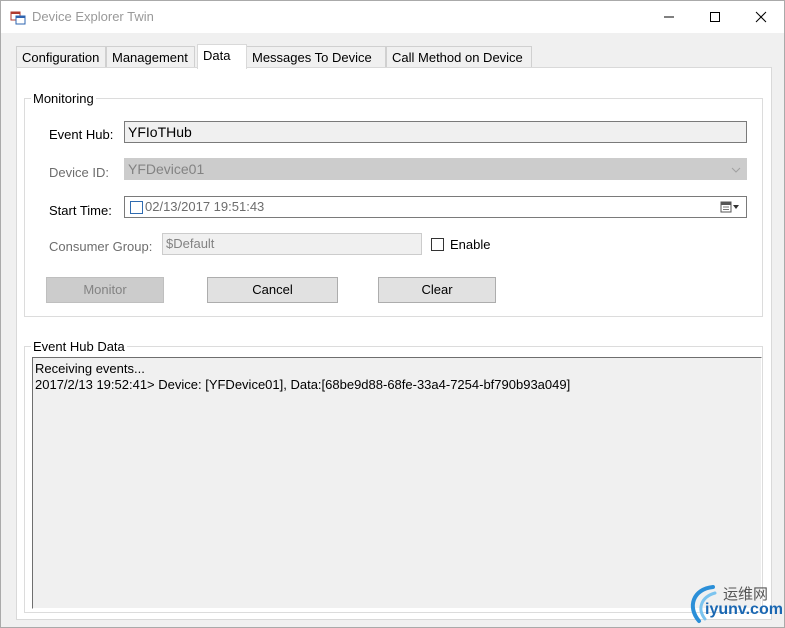  Describe the element at coordinates (166, 169) in the screenshot. I see `device-id-value: YFDevice01` at that location.